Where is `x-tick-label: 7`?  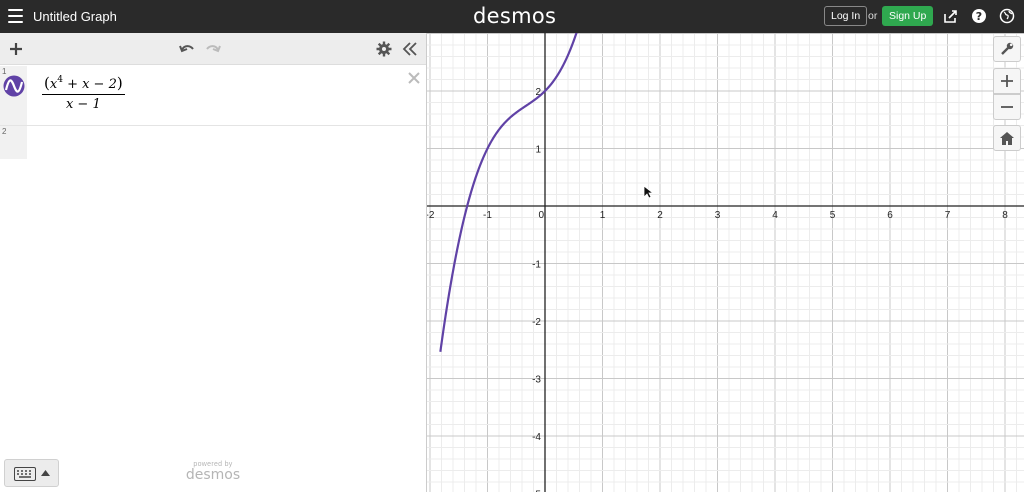 x-tick-label: 7 is located at coordinates (948, 215).